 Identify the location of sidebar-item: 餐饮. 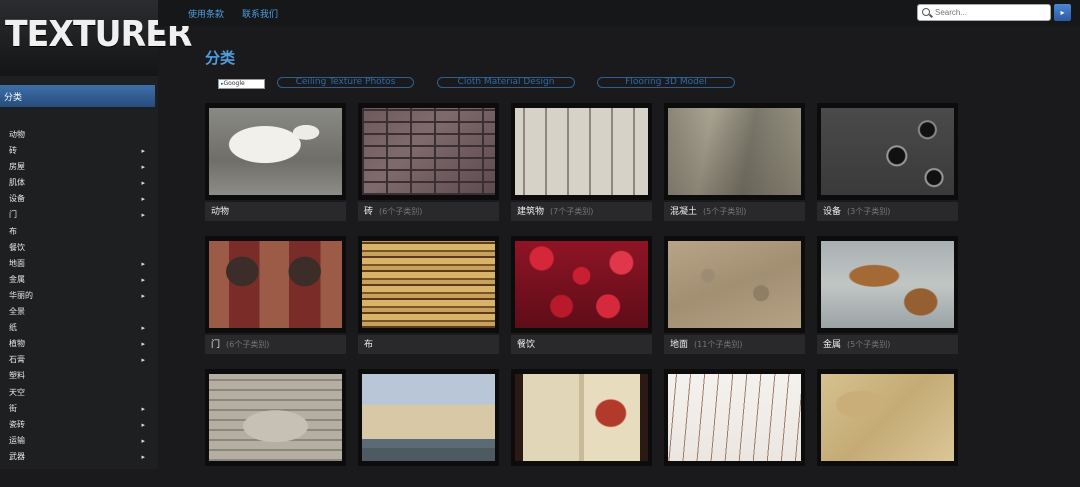
(79, 248).